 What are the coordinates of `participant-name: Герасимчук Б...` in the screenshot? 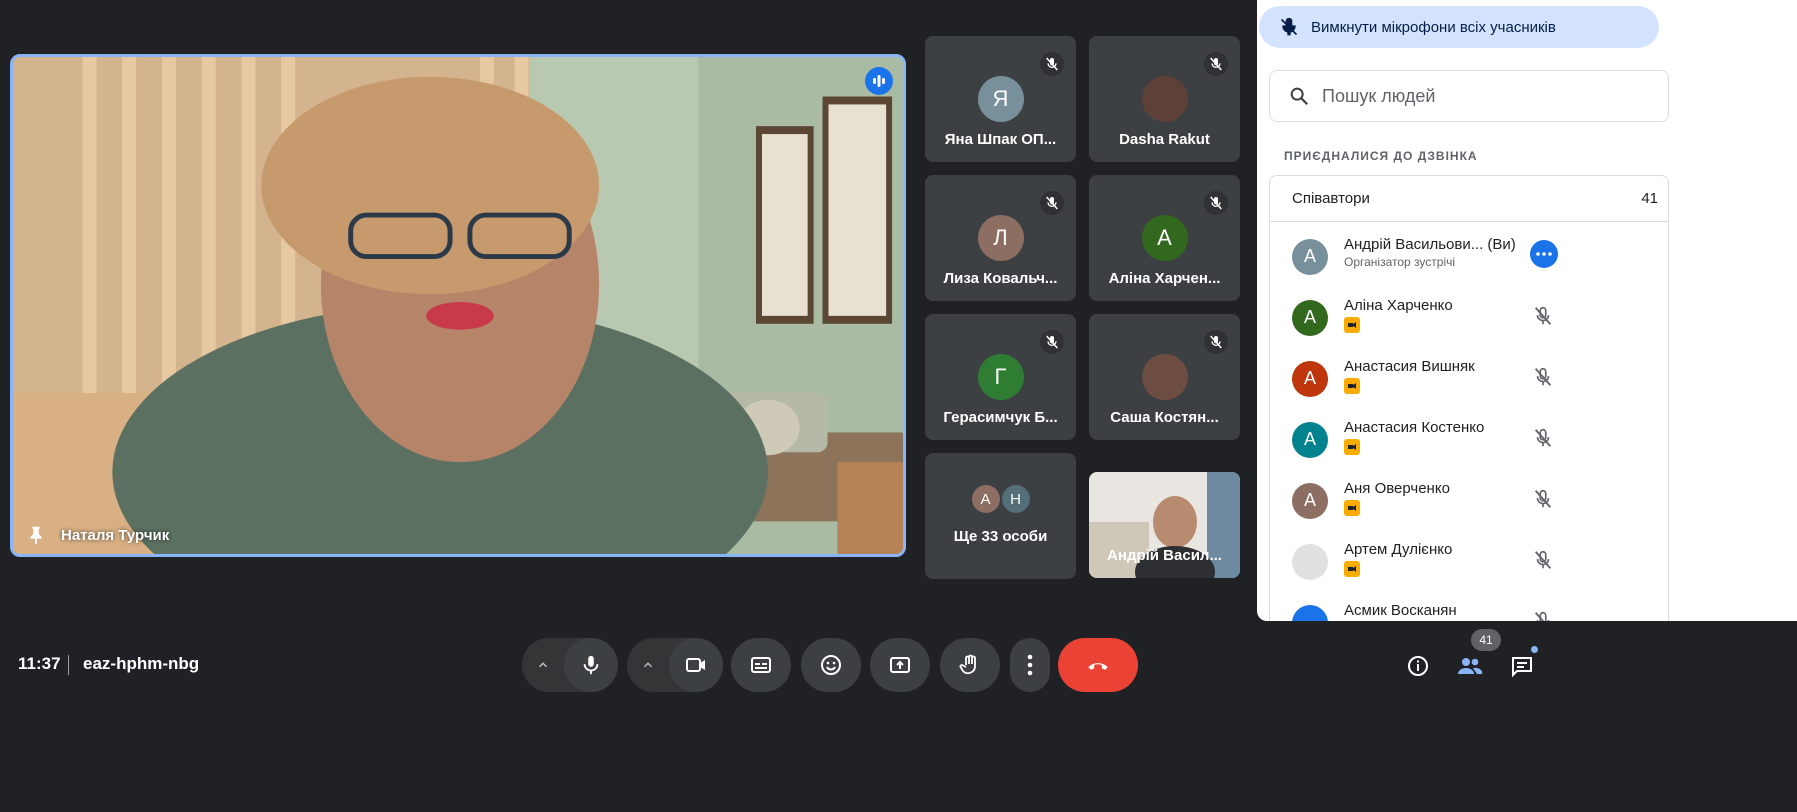 It's located at (1000, 417).